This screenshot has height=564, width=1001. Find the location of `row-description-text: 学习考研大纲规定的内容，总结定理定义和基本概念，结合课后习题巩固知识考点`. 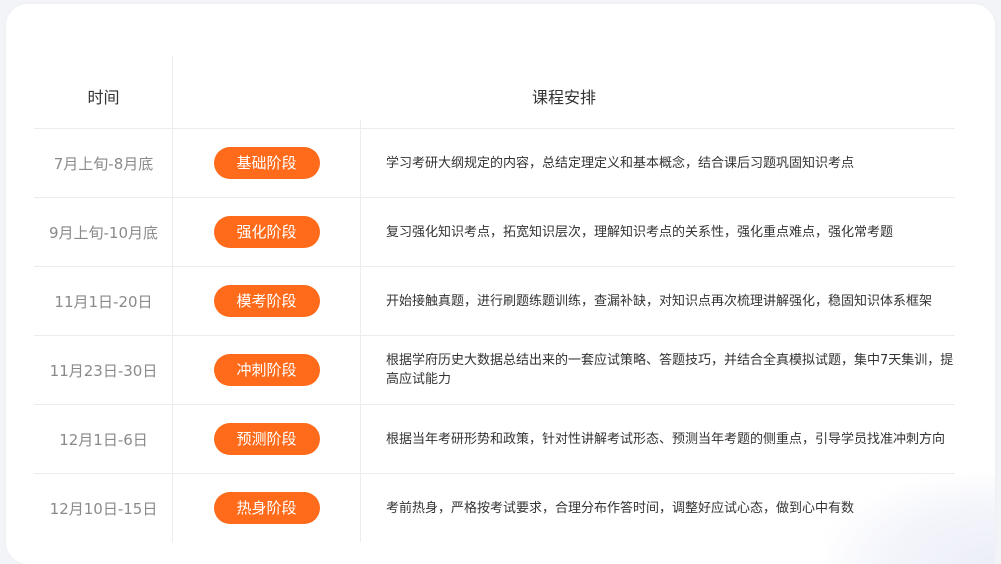

row-description-text: 学习考研大纲规定的内容，总结定理定义和基本概念，结合课后习题巩固知识考点 is located at coordinates (620, 163).